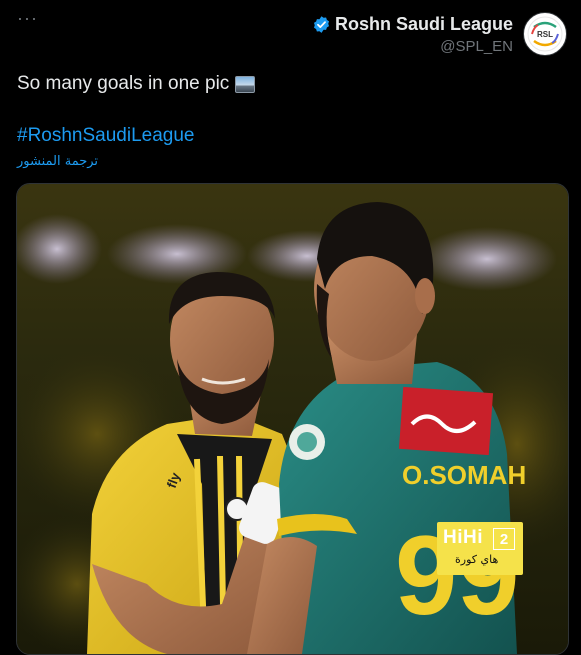 Image resolution: width=581 pixels, height=655 pixels. Describe the element at coordinates (477, 559) in the screenshot. I see `watermark-arabic: هاي كورة` at that location.